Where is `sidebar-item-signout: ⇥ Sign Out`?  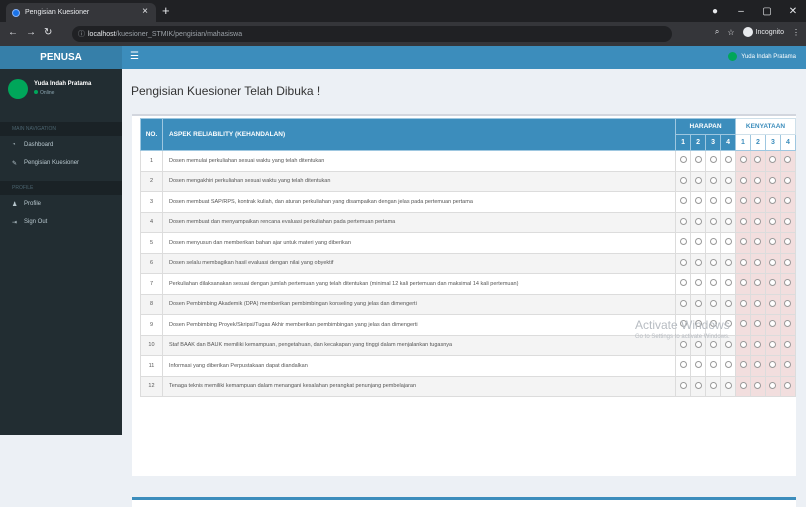
sidebar-item-signout: ⇥ Sign Out is located at coordinates (61, 222).